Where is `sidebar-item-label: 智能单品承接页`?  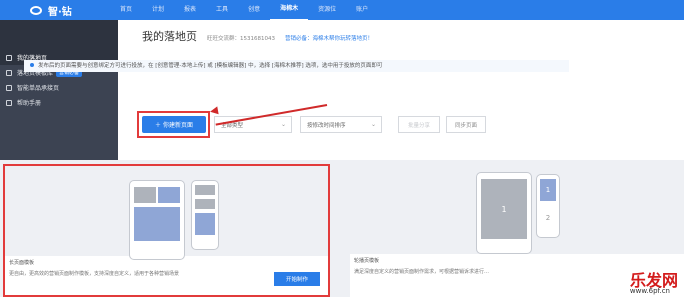
sidebar-item-label: 智能单品承接页 is located at coordinates (38, 88).